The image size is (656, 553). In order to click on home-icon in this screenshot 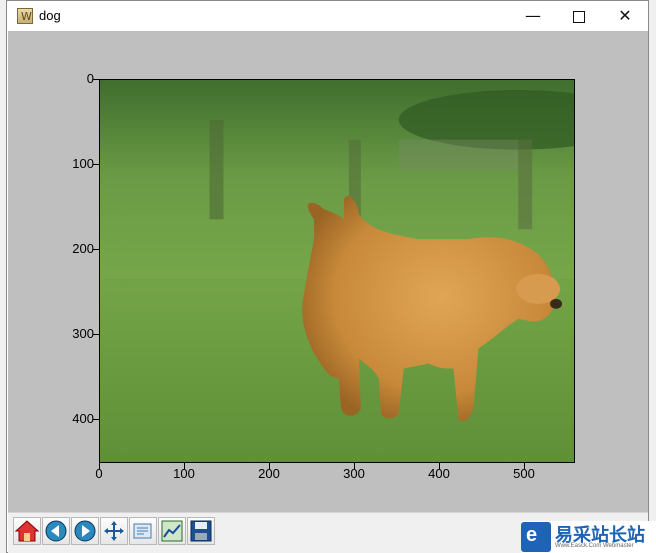, I will do `click(27, 531)`.